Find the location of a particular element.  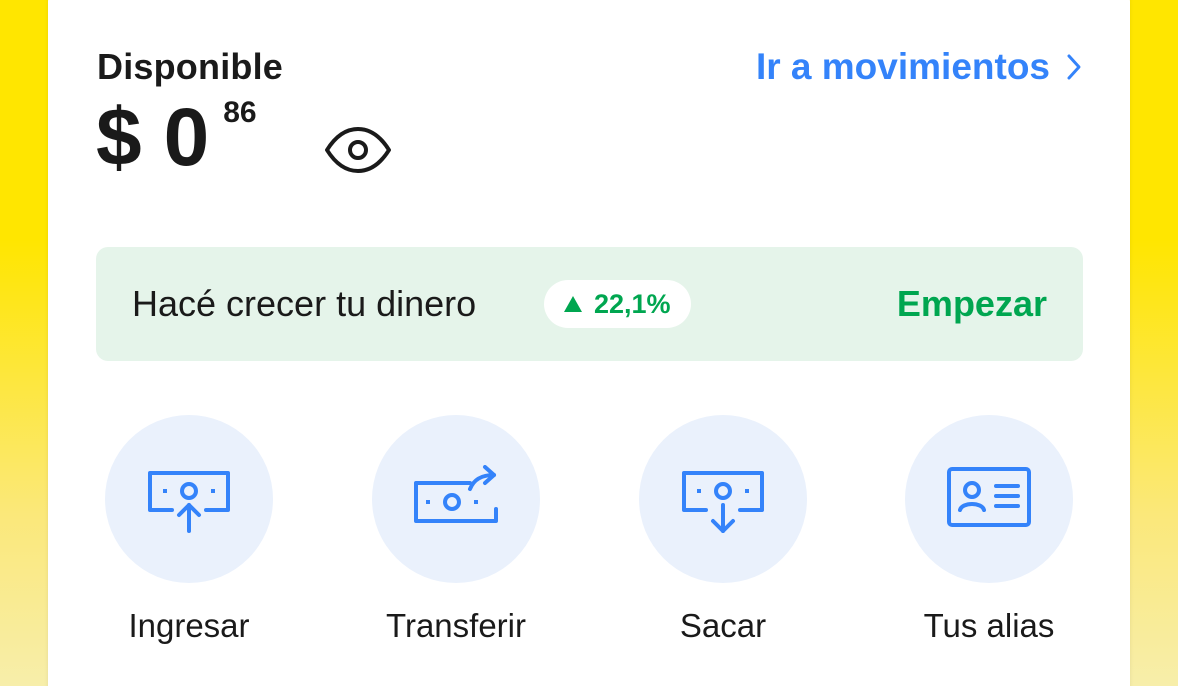

money-in-icon is located at coordinates (189, 499).